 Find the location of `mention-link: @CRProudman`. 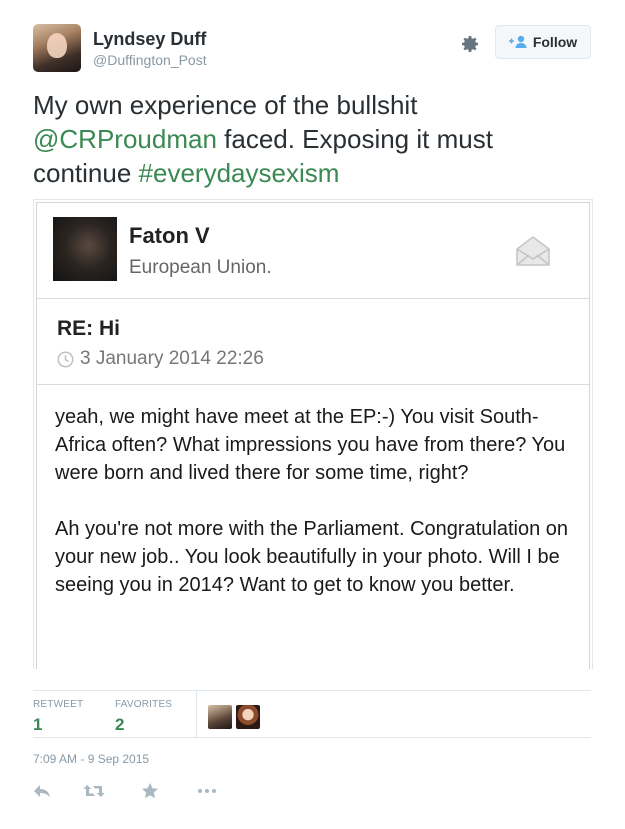

mention-link: @CRProudman is located at coordinates (125, 139).